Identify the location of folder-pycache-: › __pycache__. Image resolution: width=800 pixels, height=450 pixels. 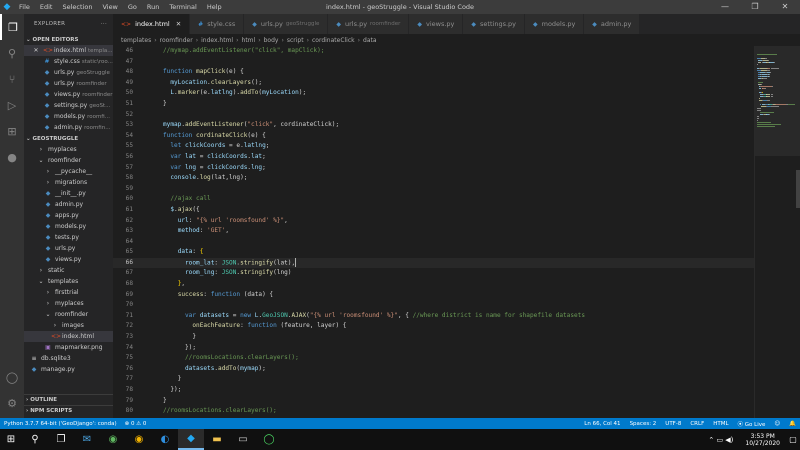
(68, 171).